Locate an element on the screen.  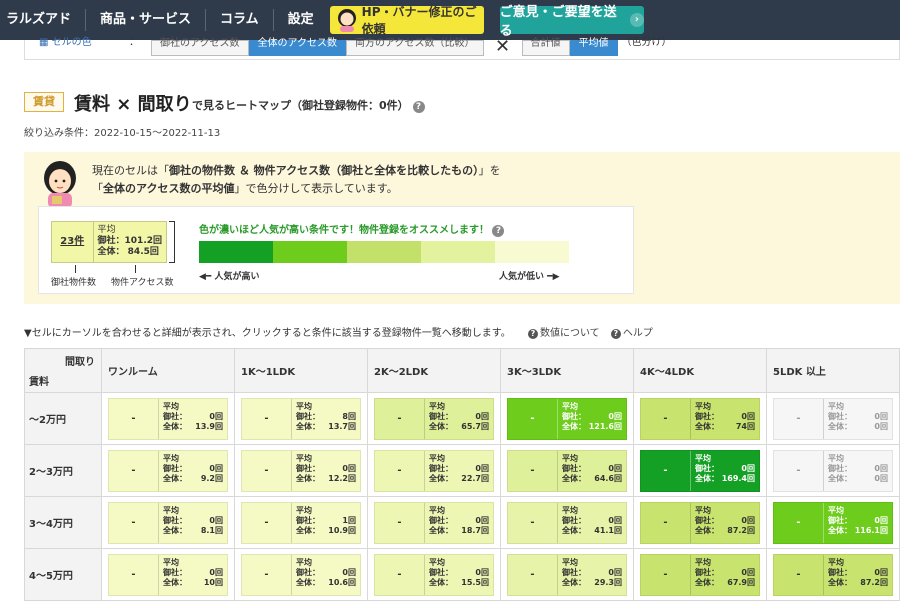
cell-all-value: 10回 is located at coordinates (213, 582).